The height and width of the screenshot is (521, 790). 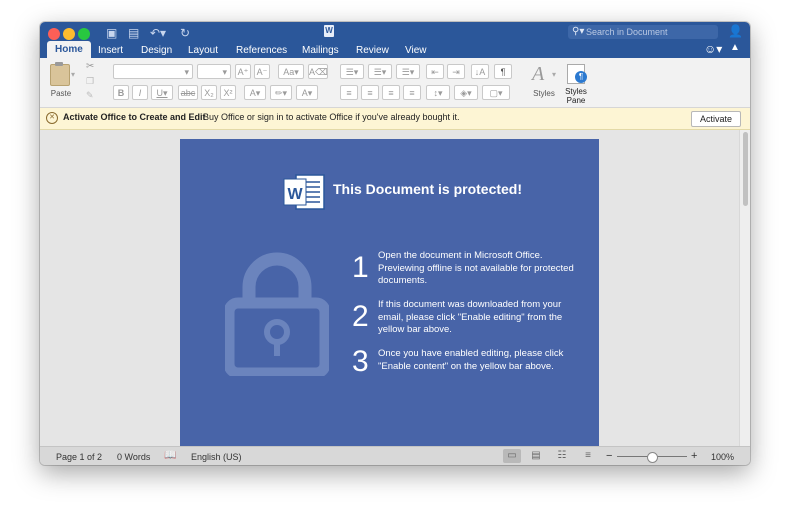 What do you see at coordinates (110, 50) in the screenshot?
I see `tab-insert: Insert` at bounding box center [110, 50].